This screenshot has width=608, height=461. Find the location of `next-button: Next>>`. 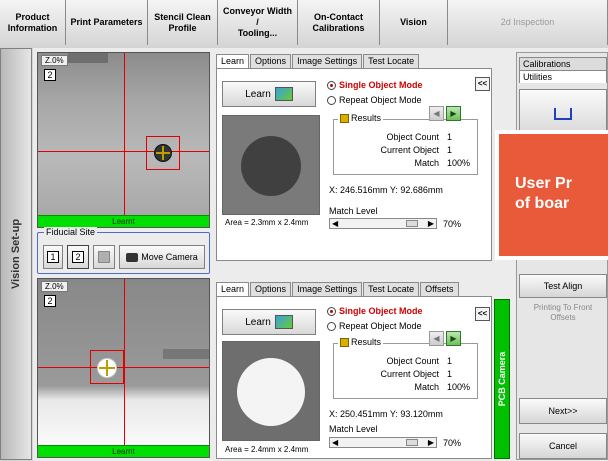

next-button: Next>> is located at coordinates (563, 411).